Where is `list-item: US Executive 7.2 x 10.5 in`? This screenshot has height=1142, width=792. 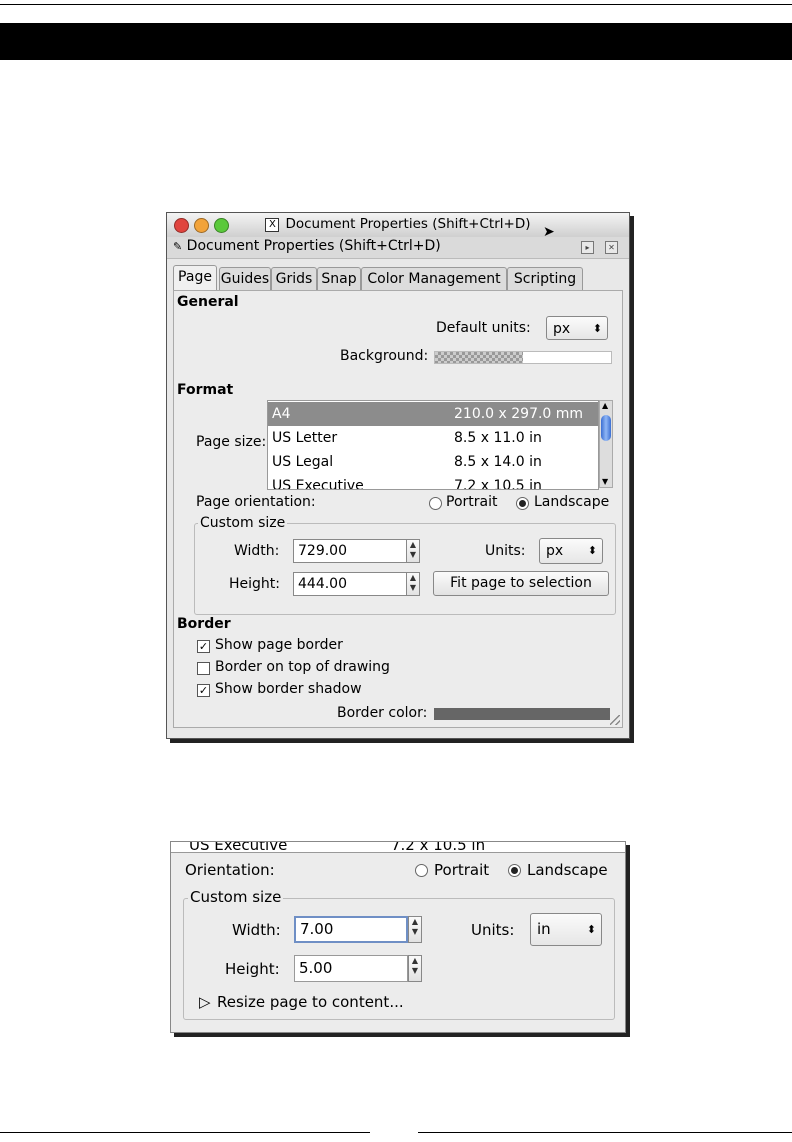 list-item: US Executive 7.2 x 10.5 in is located at coordinates (433, 482).